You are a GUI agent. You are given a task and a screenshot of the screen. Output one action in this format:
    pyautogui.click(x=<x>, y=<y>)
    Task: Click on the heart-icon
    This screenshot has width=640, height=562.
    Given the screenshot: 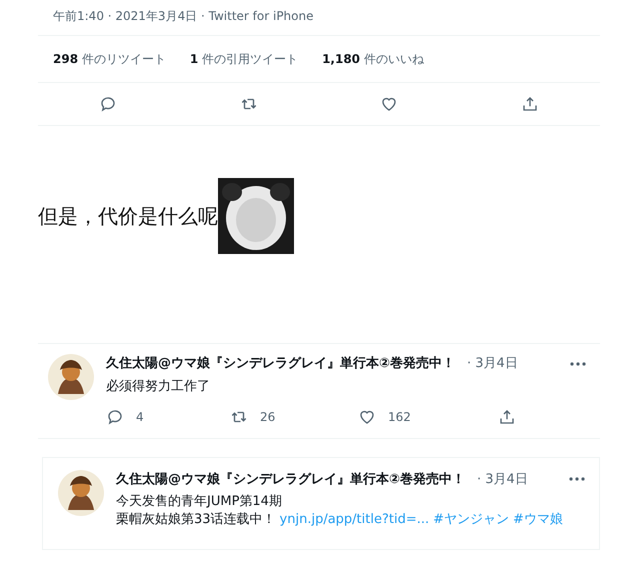 What is the action you would take?
    pyautogui.click(x=389, y=104)
    